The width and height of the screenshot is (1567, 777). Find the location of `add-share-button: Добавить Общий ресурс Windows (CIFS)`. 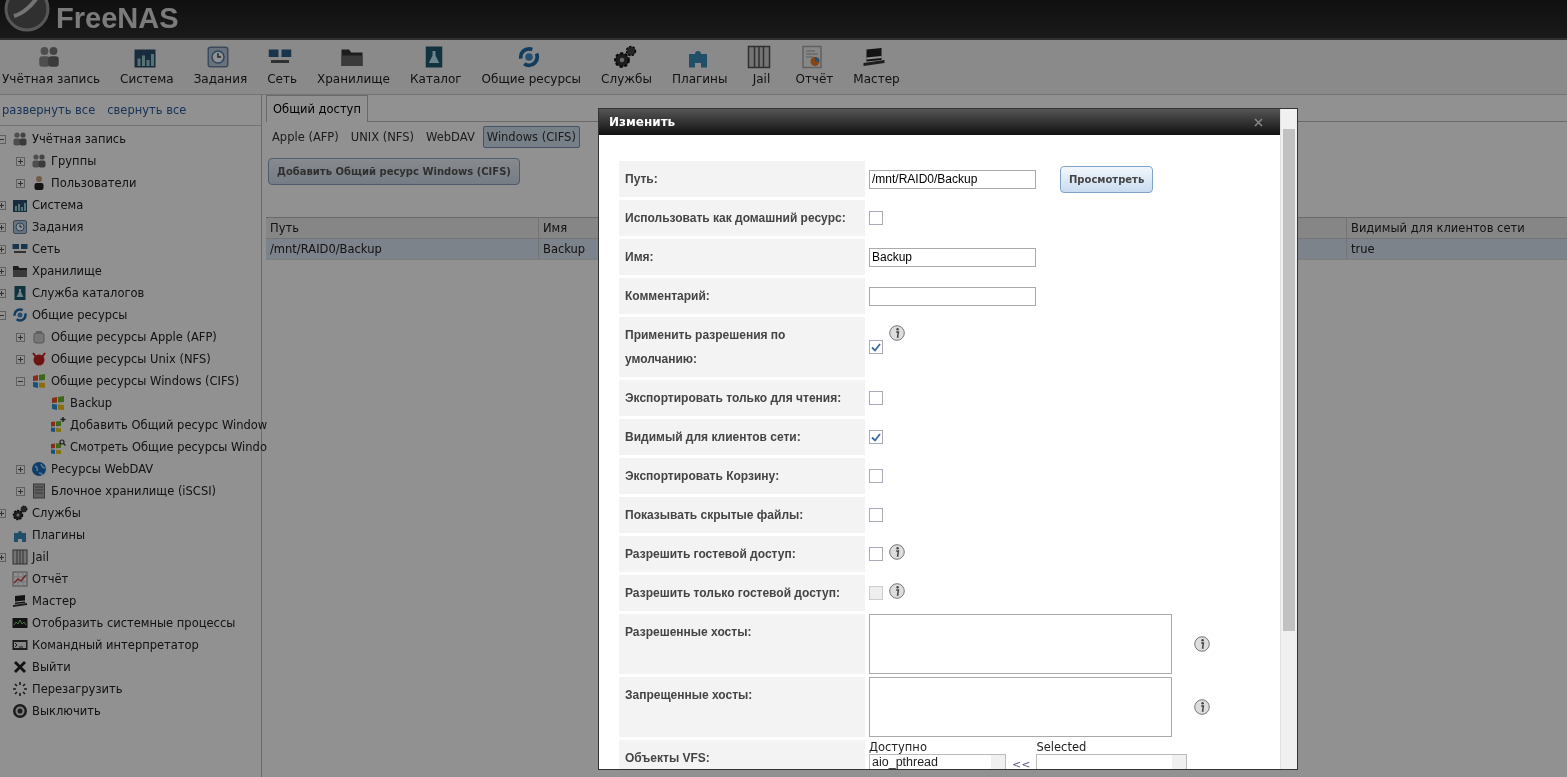

add-share-button: Добавить Общий ресурс Windows (CIFS) is located at coordinates (394, 171).